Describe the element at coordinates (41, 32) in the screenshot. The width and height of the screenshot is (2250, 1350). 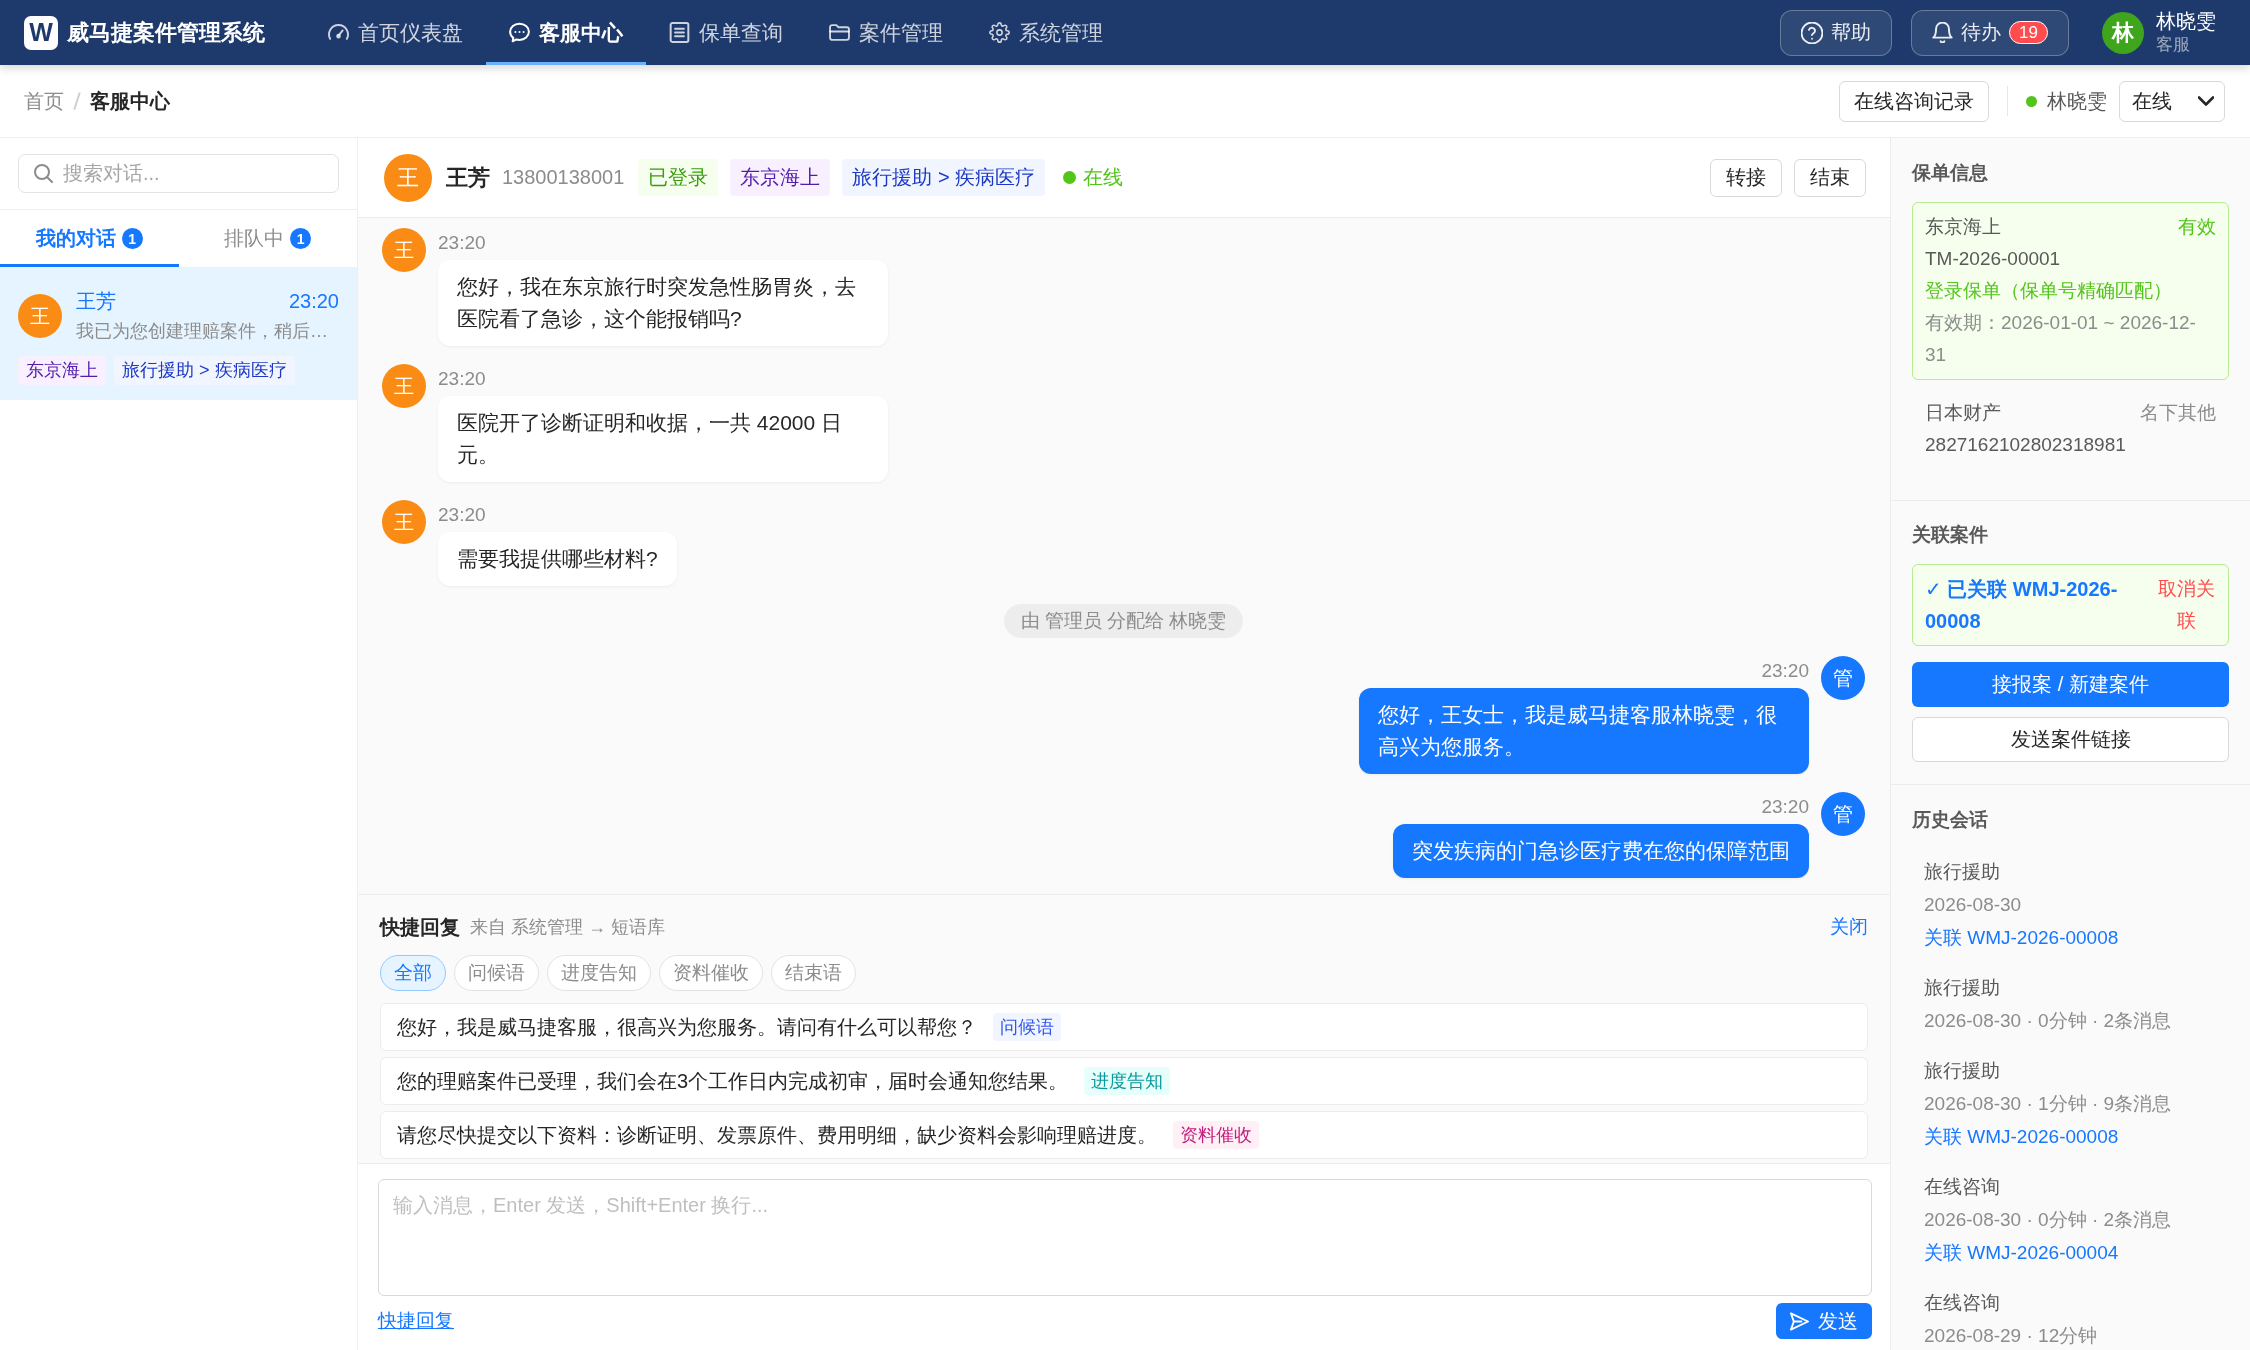
I see `app-logo: W` at that location.